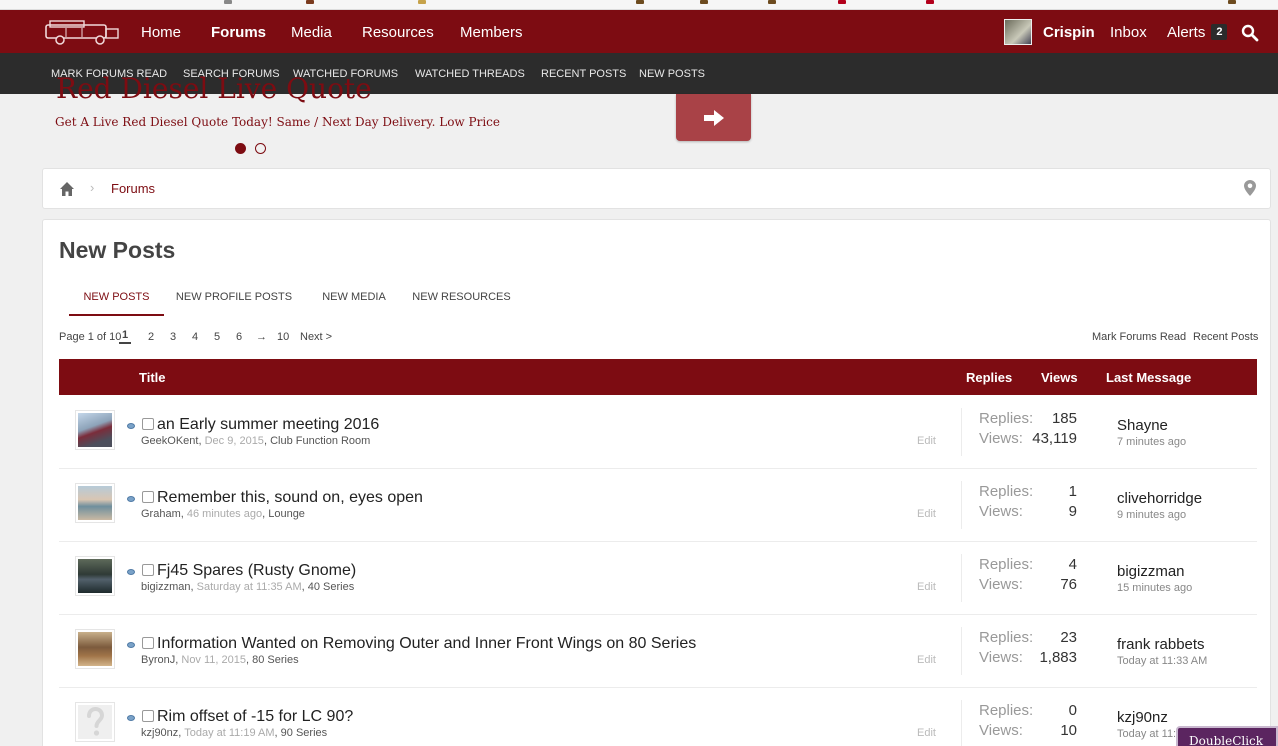 Image resolution: width=1278 pixels, height=746 pixels. Describe the element at coordinates (268, 425) in the screenshot. I see `thread-title: an Early summer meeting 2016` at that location.